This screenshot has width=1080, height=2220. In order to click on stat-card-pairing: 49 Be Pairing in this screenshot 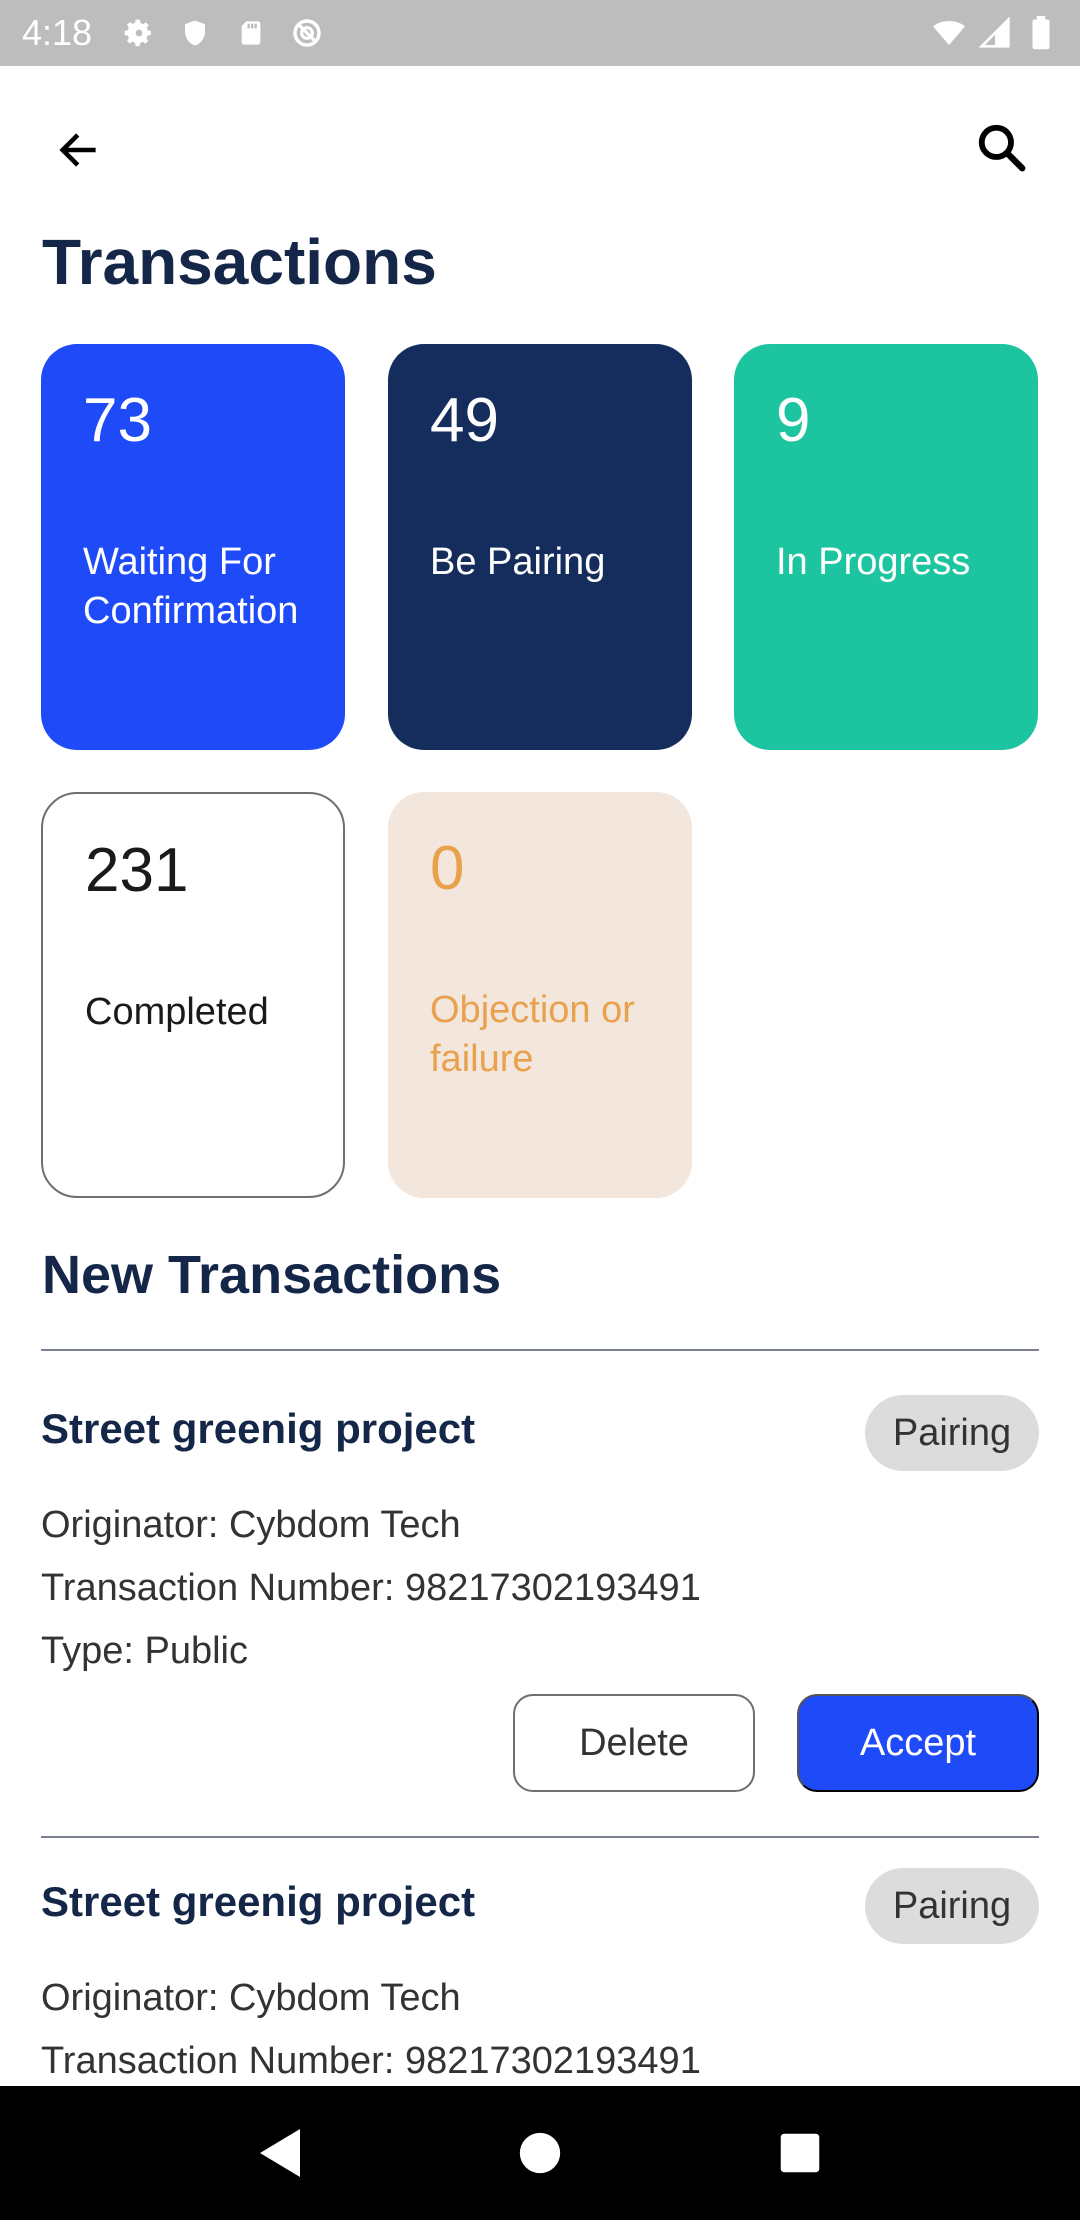, I will do `click(540, 547)`.